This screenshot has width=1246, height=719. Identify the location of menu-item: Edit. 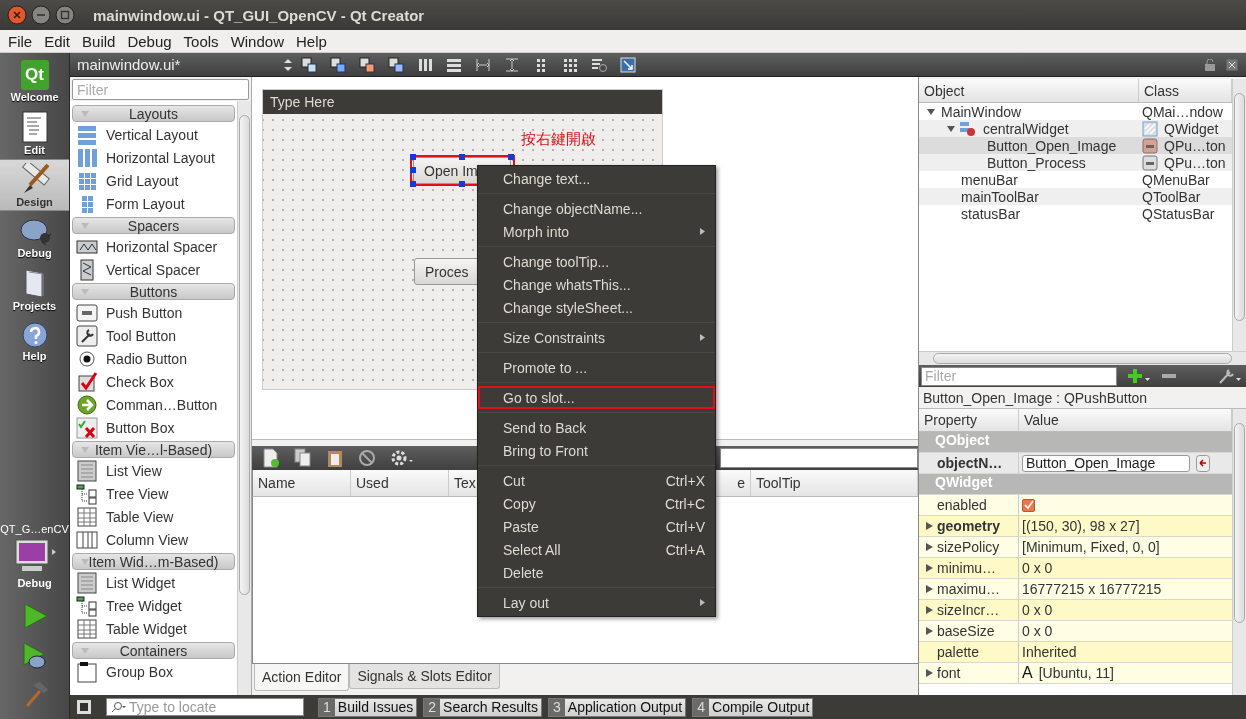
(59, 41).